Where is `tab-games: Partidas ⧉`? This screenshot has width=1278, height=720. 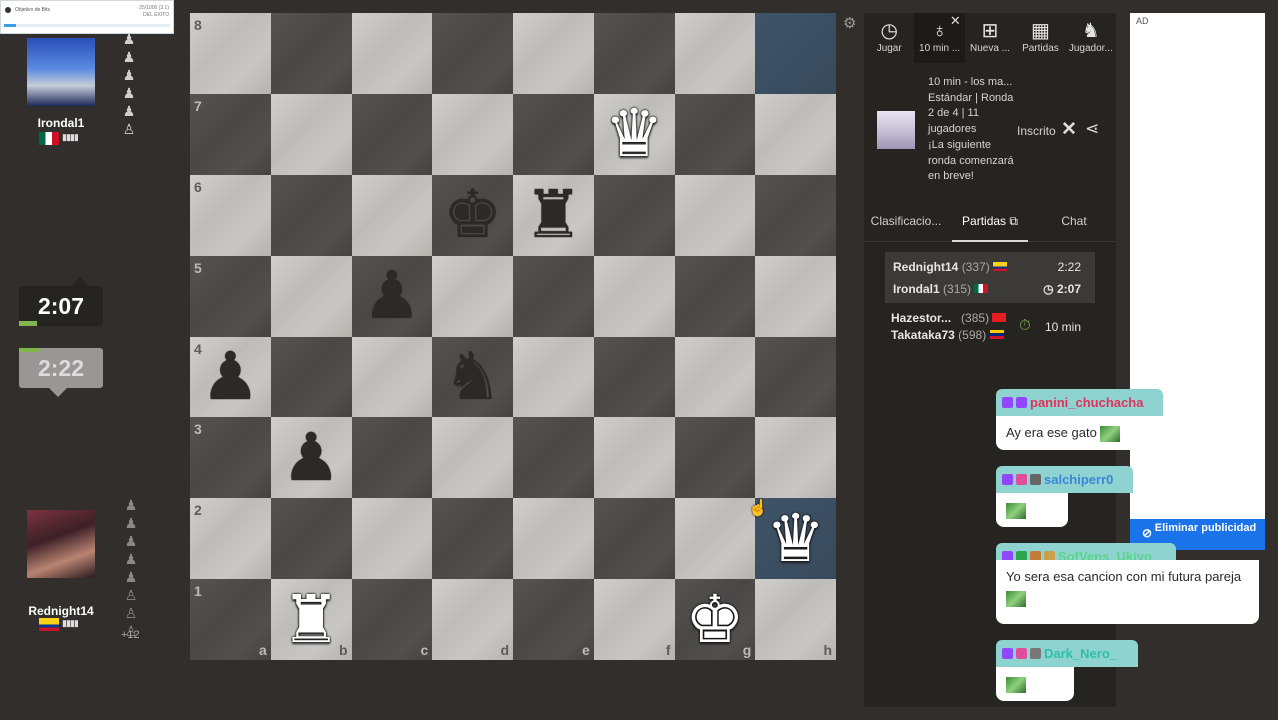
tab-games: Partidas ⧉ is located at coordinates (990, 224).